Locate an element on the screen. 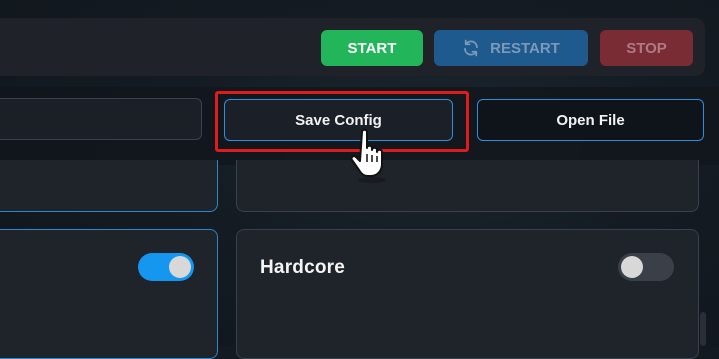  restart-button-label: RESTART is located at coordinates (525, 48).